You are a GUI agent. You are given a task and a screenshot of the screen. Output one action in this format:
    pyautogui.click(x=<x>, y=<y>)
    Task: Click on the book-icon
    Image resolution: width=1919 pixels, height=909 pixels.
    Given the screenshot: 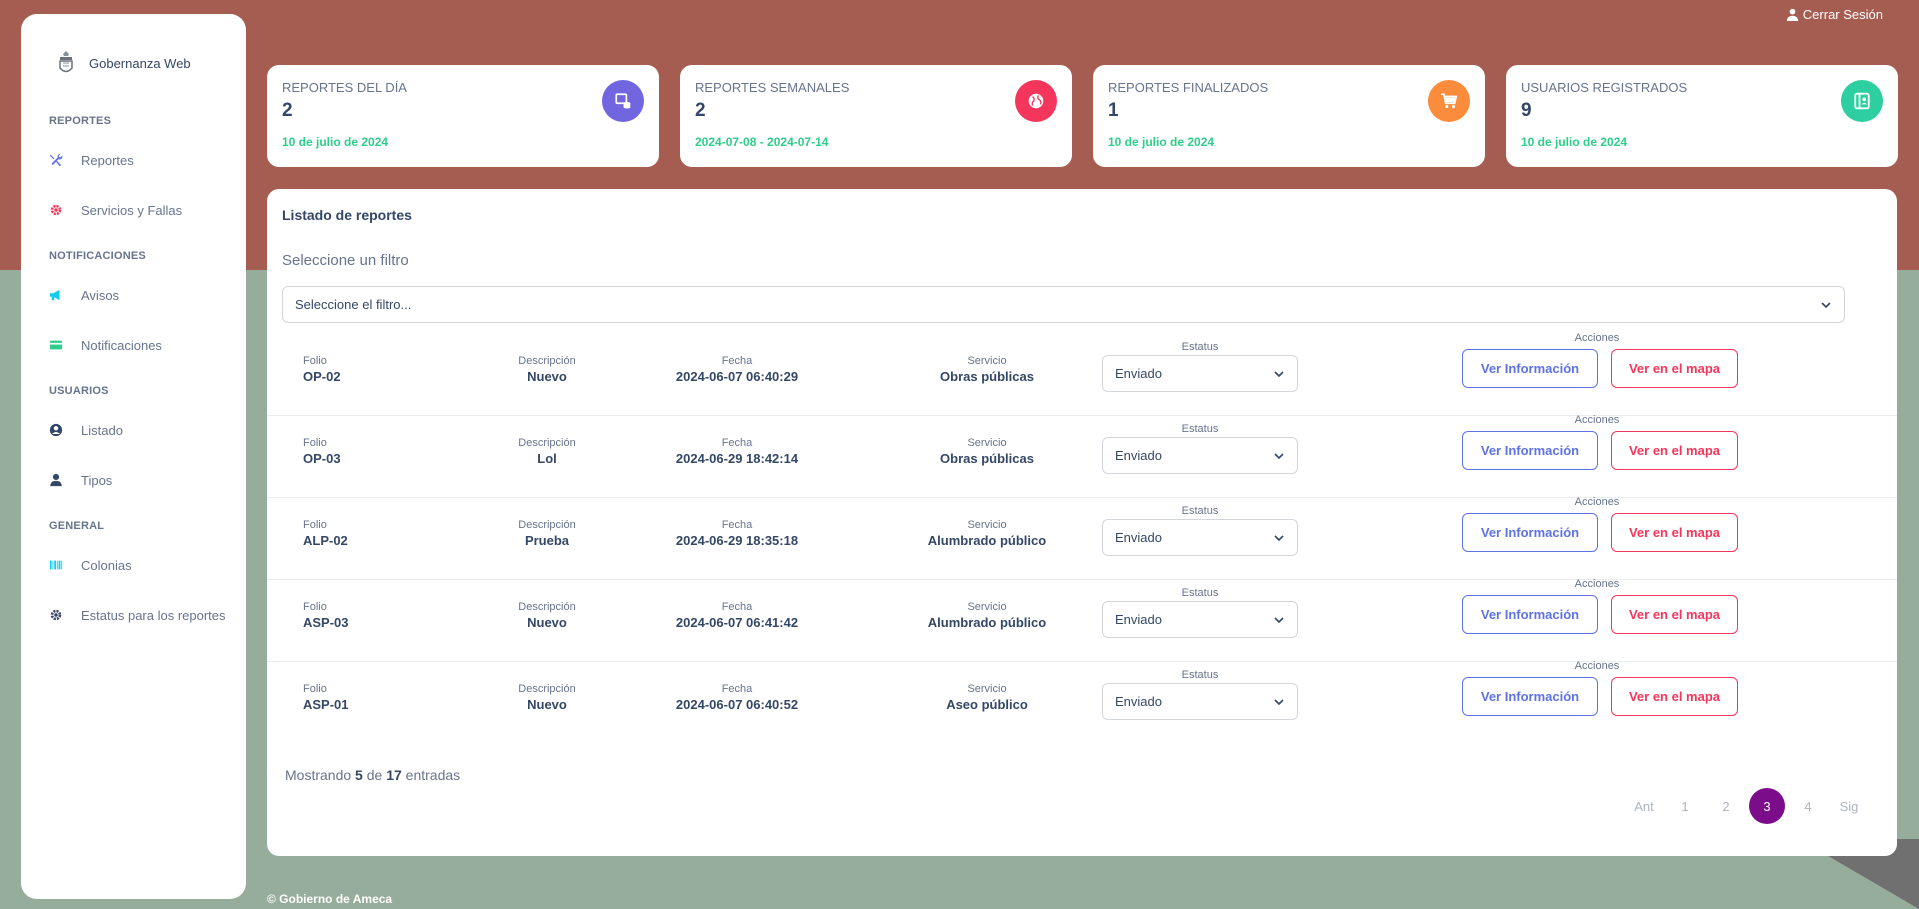 What is the action you would take?
    pyautogui.click(x=1862, y=101)
    